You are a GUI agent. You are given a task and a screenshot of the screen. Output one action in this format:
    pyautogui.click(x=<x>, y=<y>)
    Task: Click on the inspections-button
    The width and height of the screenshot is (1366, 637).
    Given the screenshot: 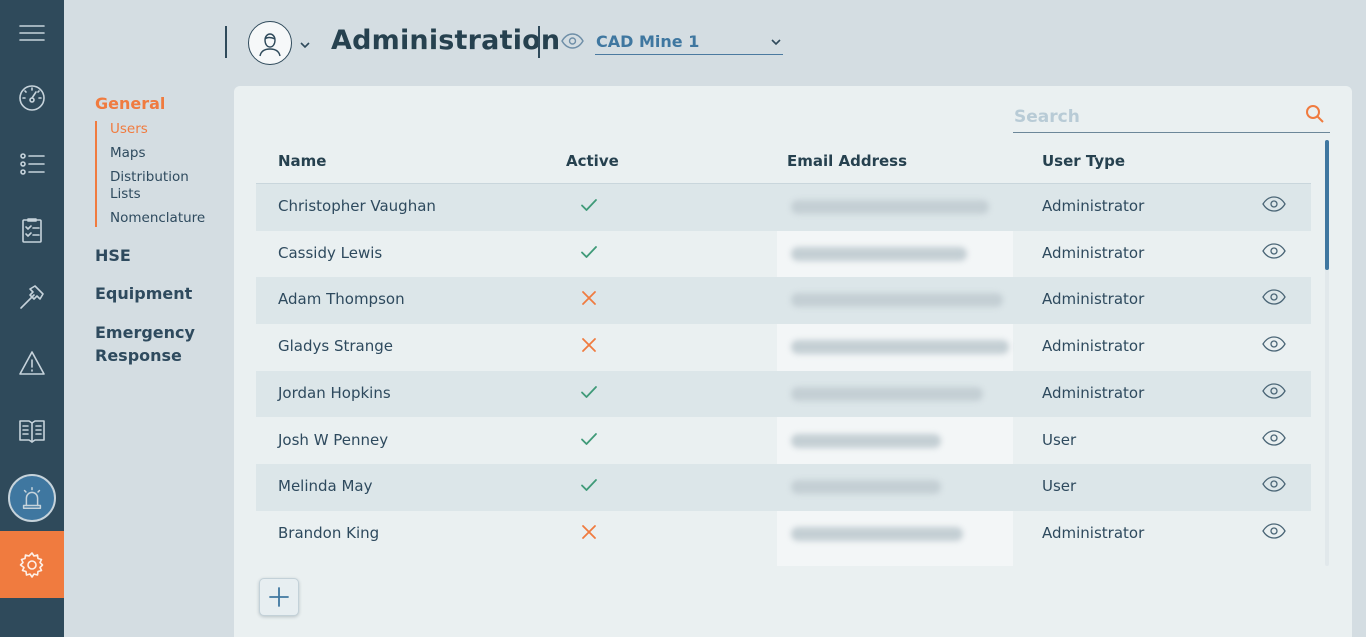 What is the action you would take?
    pyautogui.click(x=32, y=230)
    